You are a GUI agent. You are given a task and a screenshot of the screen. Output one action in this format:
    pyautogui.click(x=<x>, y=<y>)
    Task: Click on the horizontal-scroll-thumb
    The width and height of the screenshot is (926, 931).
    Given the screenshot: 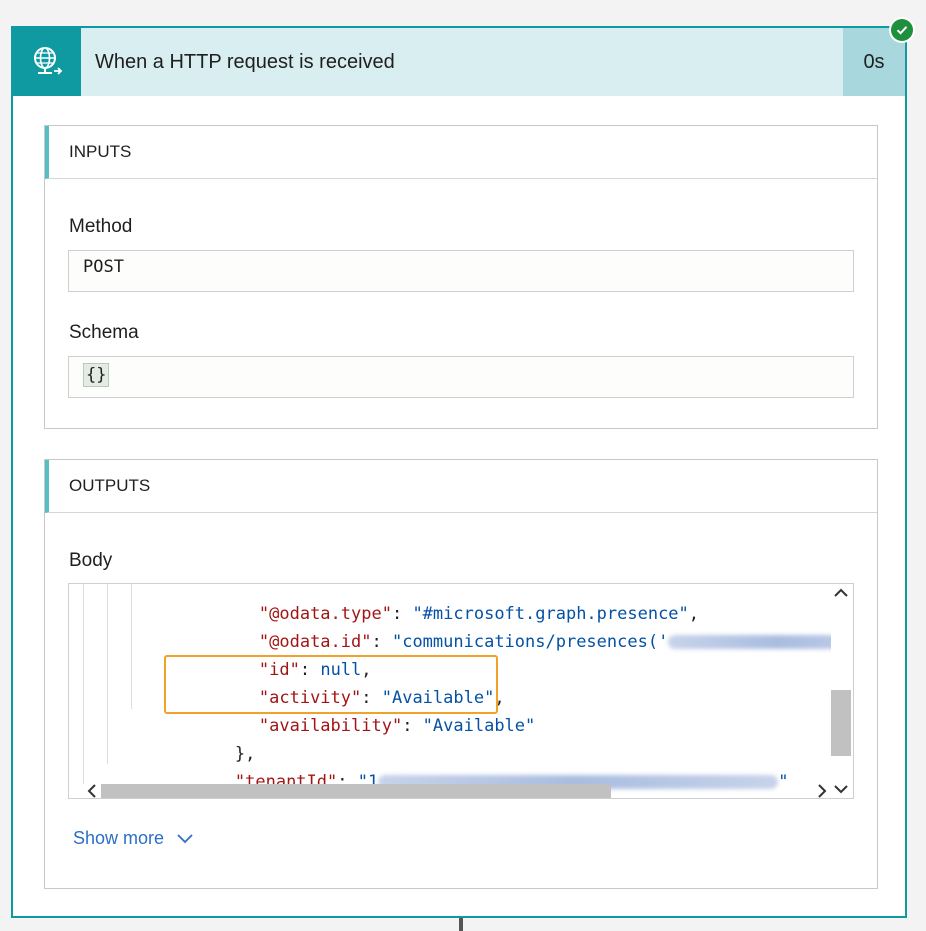 What is the action you would take?
    pyautogui.click(x=356, y=791)
    